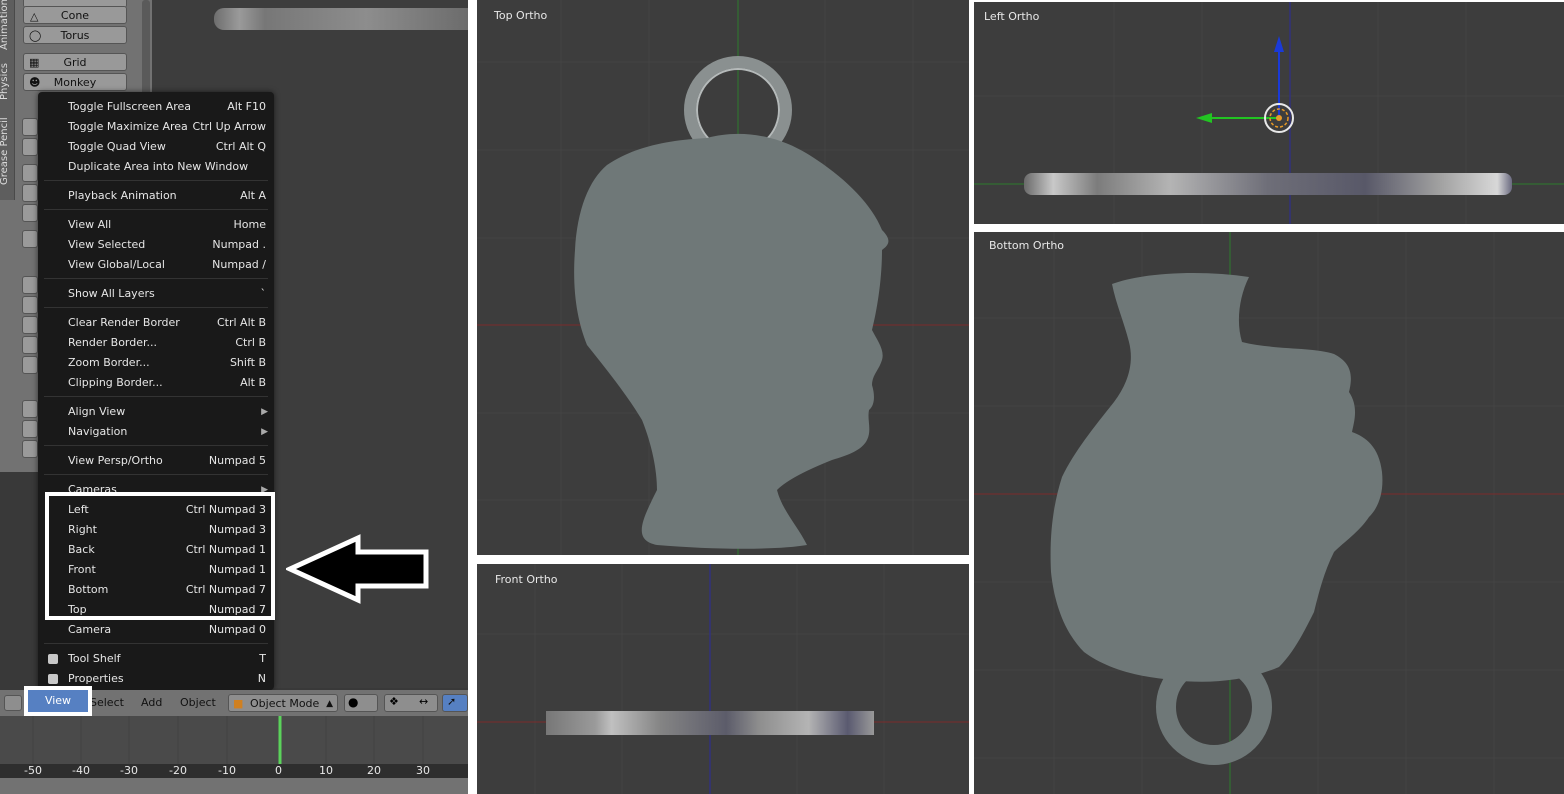 Image resolution: width=1564 pixels, height=794 pixels. I want to click on menu-item-view-persp-ortho: View Persp/Ortho Numpad 5, so click(156, 461).